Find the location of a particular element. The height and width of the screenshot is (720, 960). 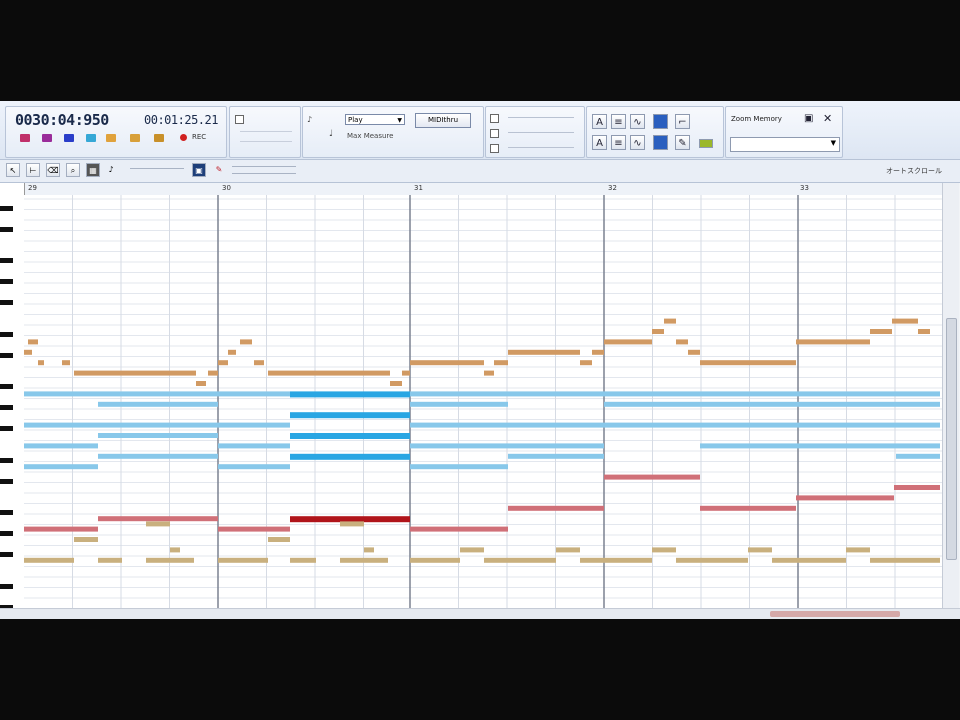

curve-tool-icon: ∿ is located at coordinates (637, 121).